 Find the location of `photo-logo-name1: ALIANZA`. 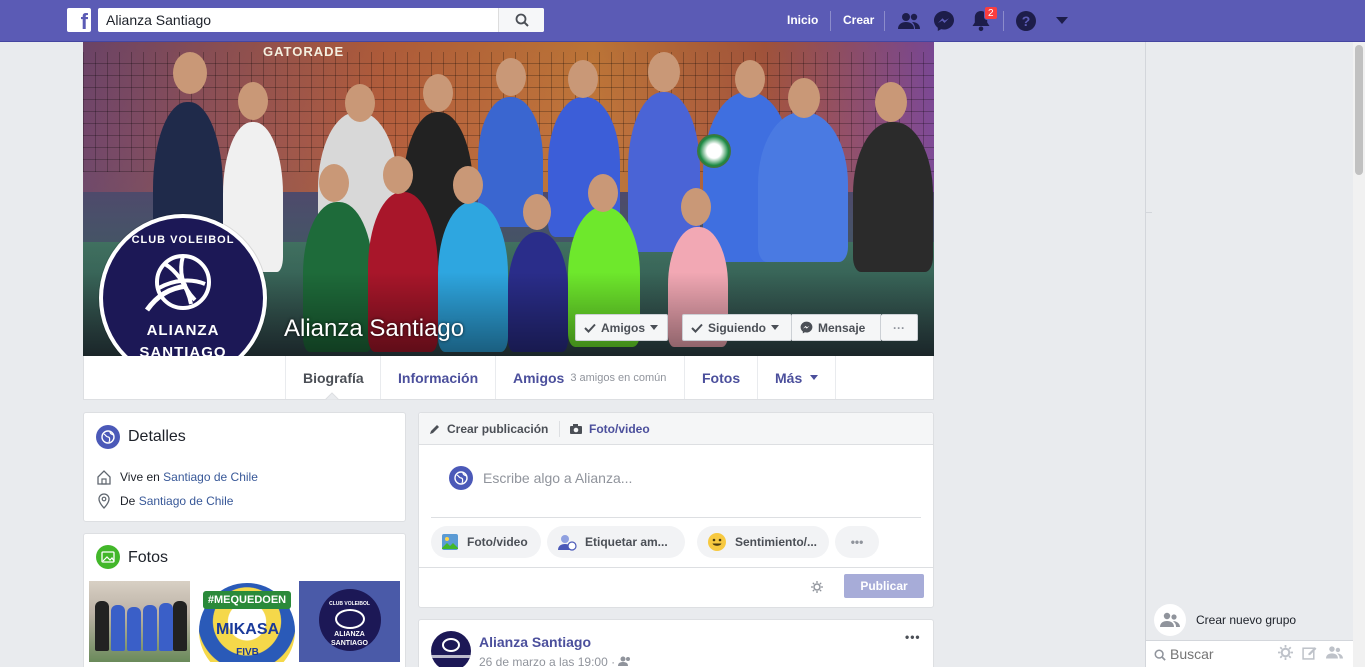

photo-logo-name1: ALIANZA is located at coordinates (349, 634).